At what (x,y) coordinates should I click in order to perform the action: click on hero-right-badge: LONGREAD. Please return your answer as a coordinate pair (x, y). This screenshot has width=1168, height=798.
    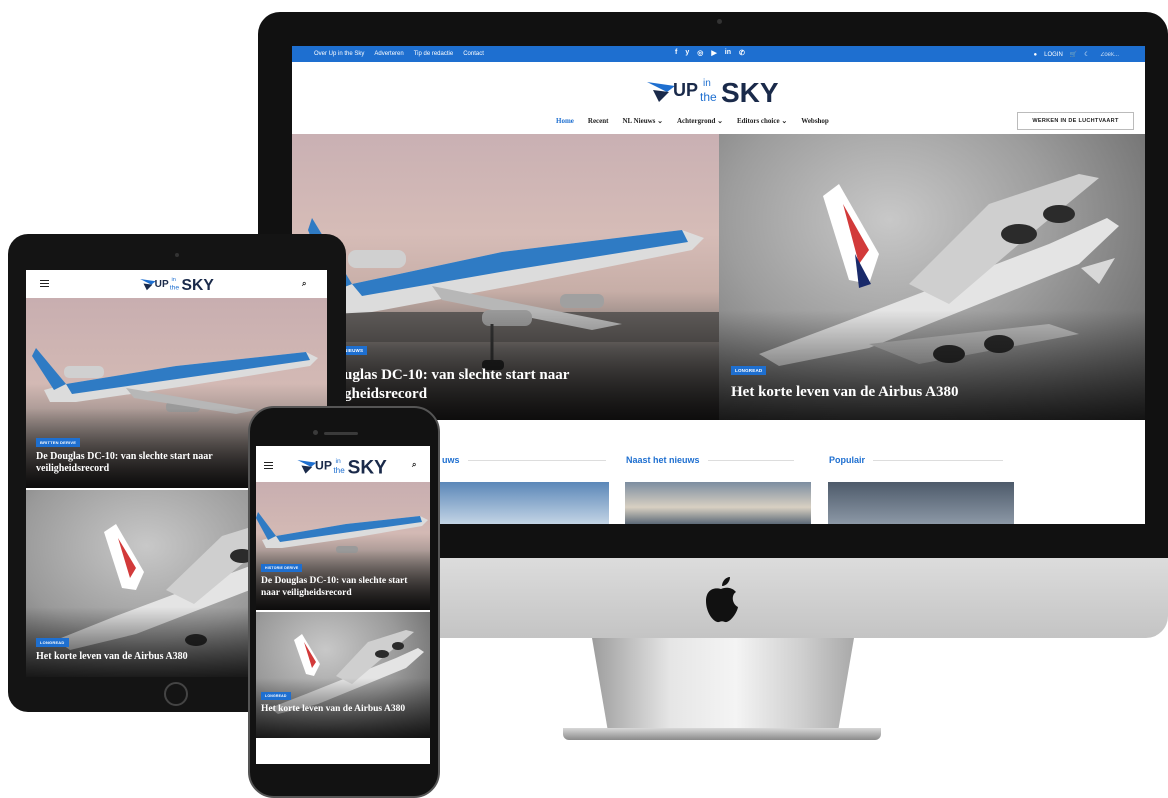
    Looking at the image, I should click on (749, 370).